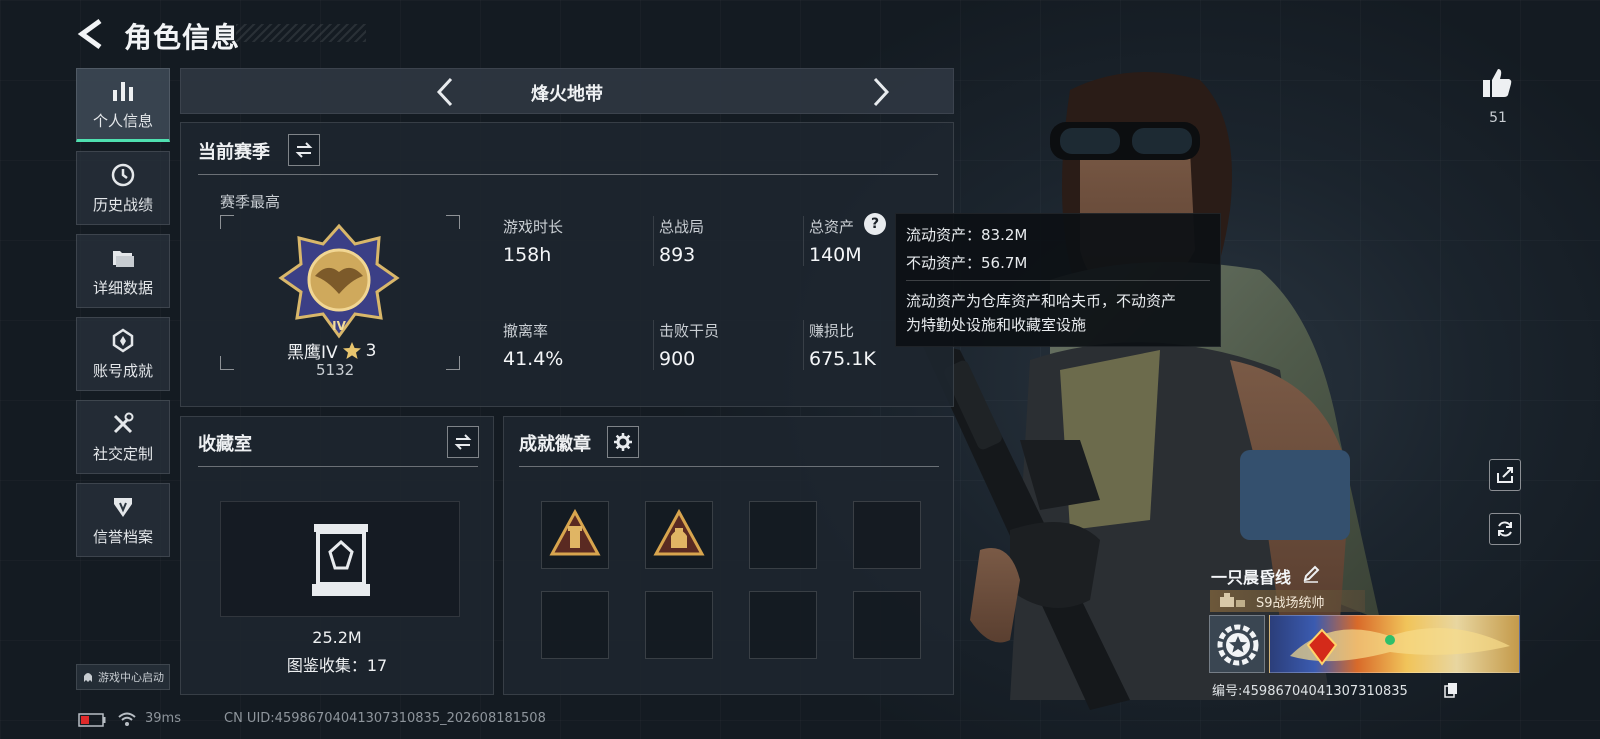 The width and height of the screenshot is (1600, 739). What do you see at coordinates (351, 350) in the screenshot?
I see `star-icon` at bounding box center [351, 350].